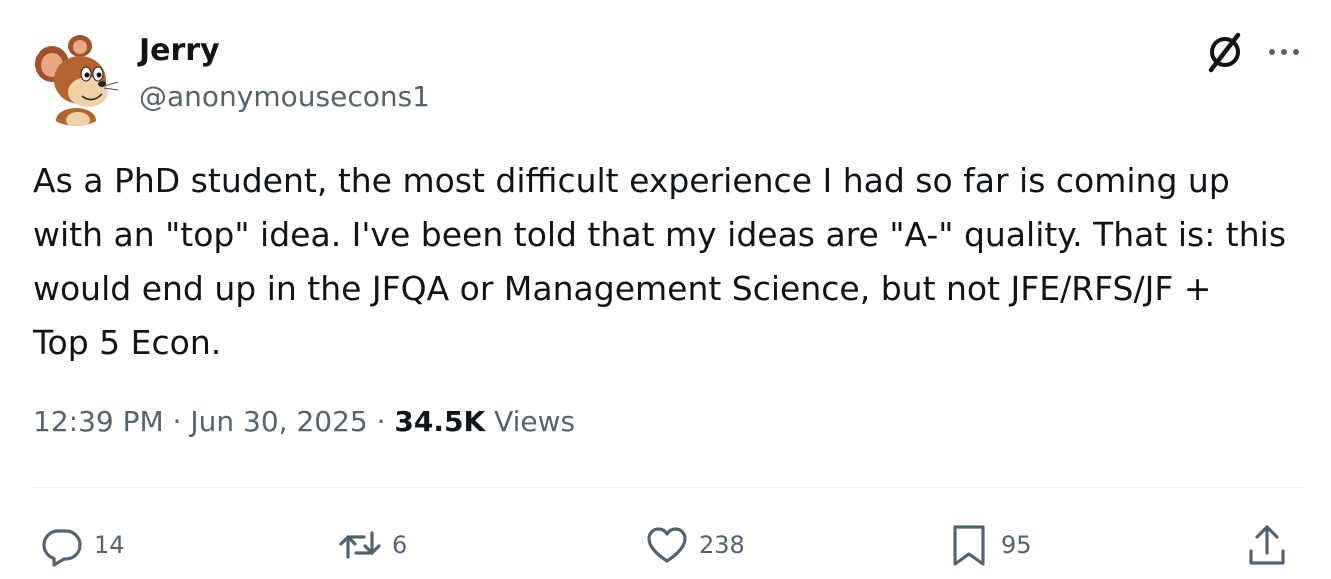  What do you see at coordinates (1284, 52) in the screenshot?
I see `more-icon` at bounding box center [1284, 52].